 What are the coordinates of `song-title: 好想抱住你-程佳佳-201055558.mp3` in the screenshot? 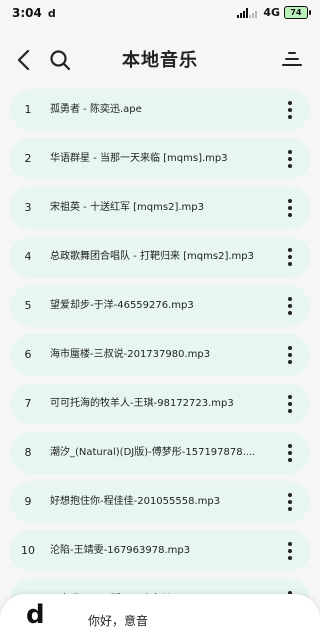 It's located at (135, 501).